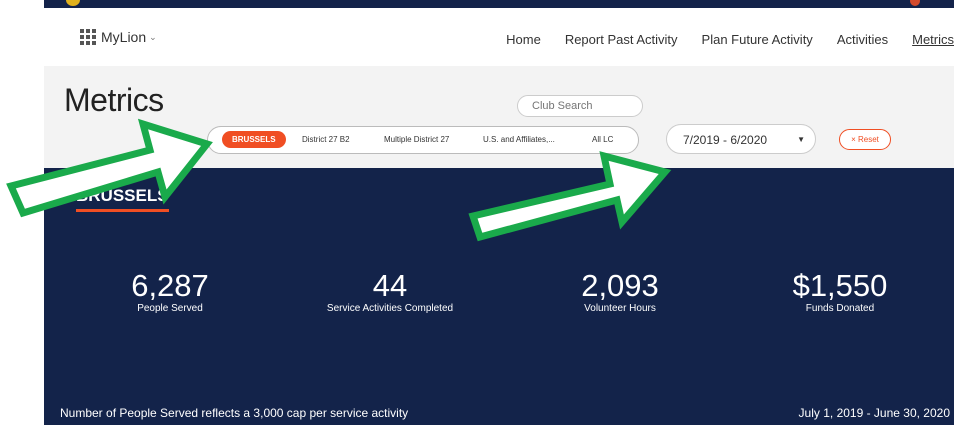  I want to click on stat-funds-donated: $1,550 Funds Donated, so click(840, 291).